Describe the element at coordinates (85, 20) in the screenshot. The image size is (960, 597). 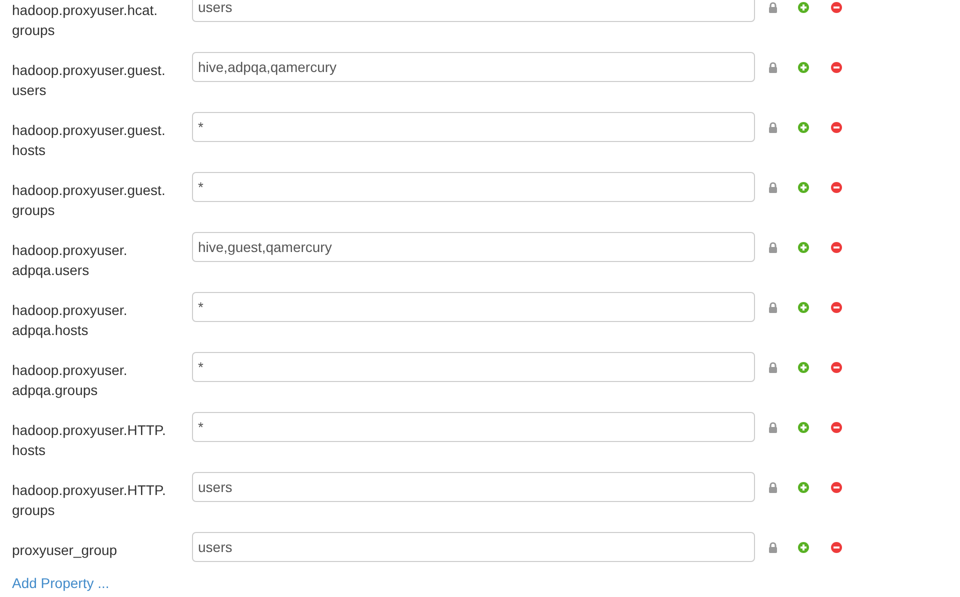
I see `property-name: hadoop.proxyuser.hcat.groups` at that location.